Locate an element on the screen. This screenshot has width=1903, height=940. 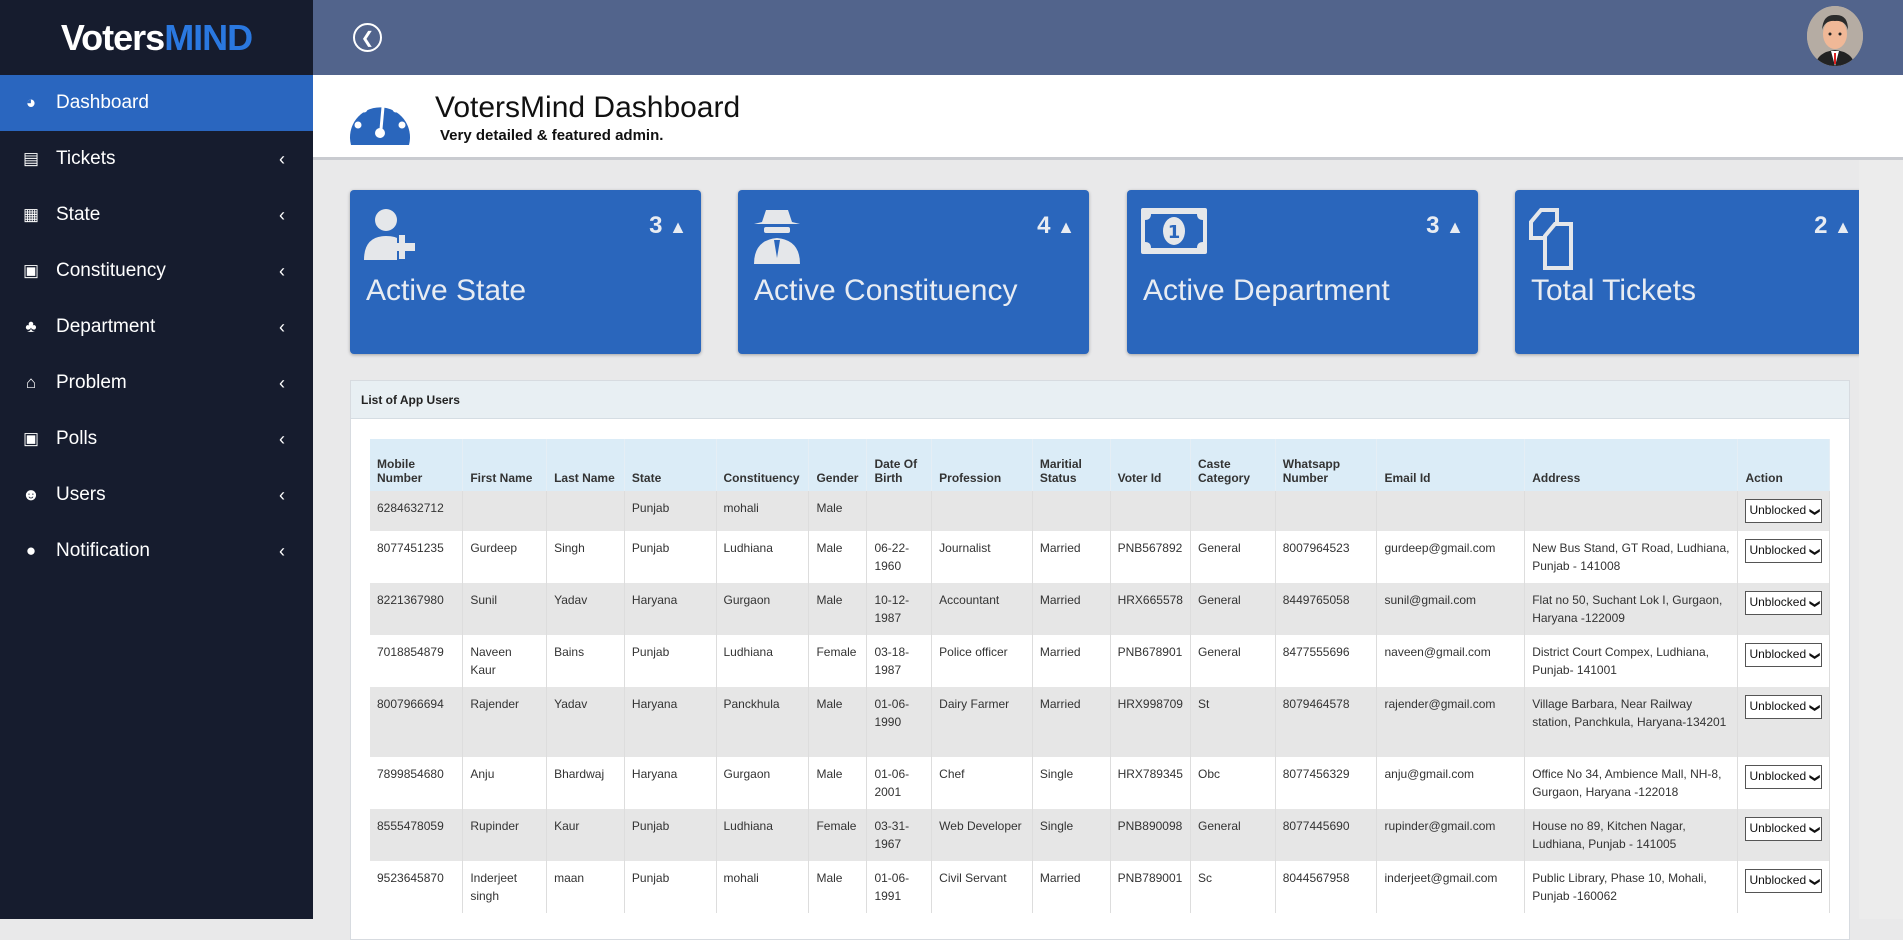
spy-icon is located at coordinates (777, 238).